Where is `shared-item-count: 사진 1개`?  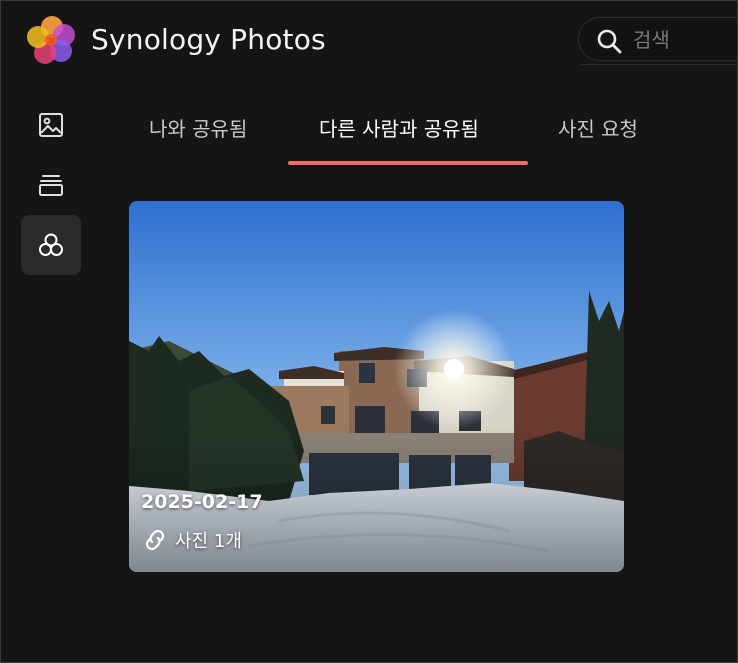
shared-item-count: 사진 1개 is located at coordinates (208, 541).